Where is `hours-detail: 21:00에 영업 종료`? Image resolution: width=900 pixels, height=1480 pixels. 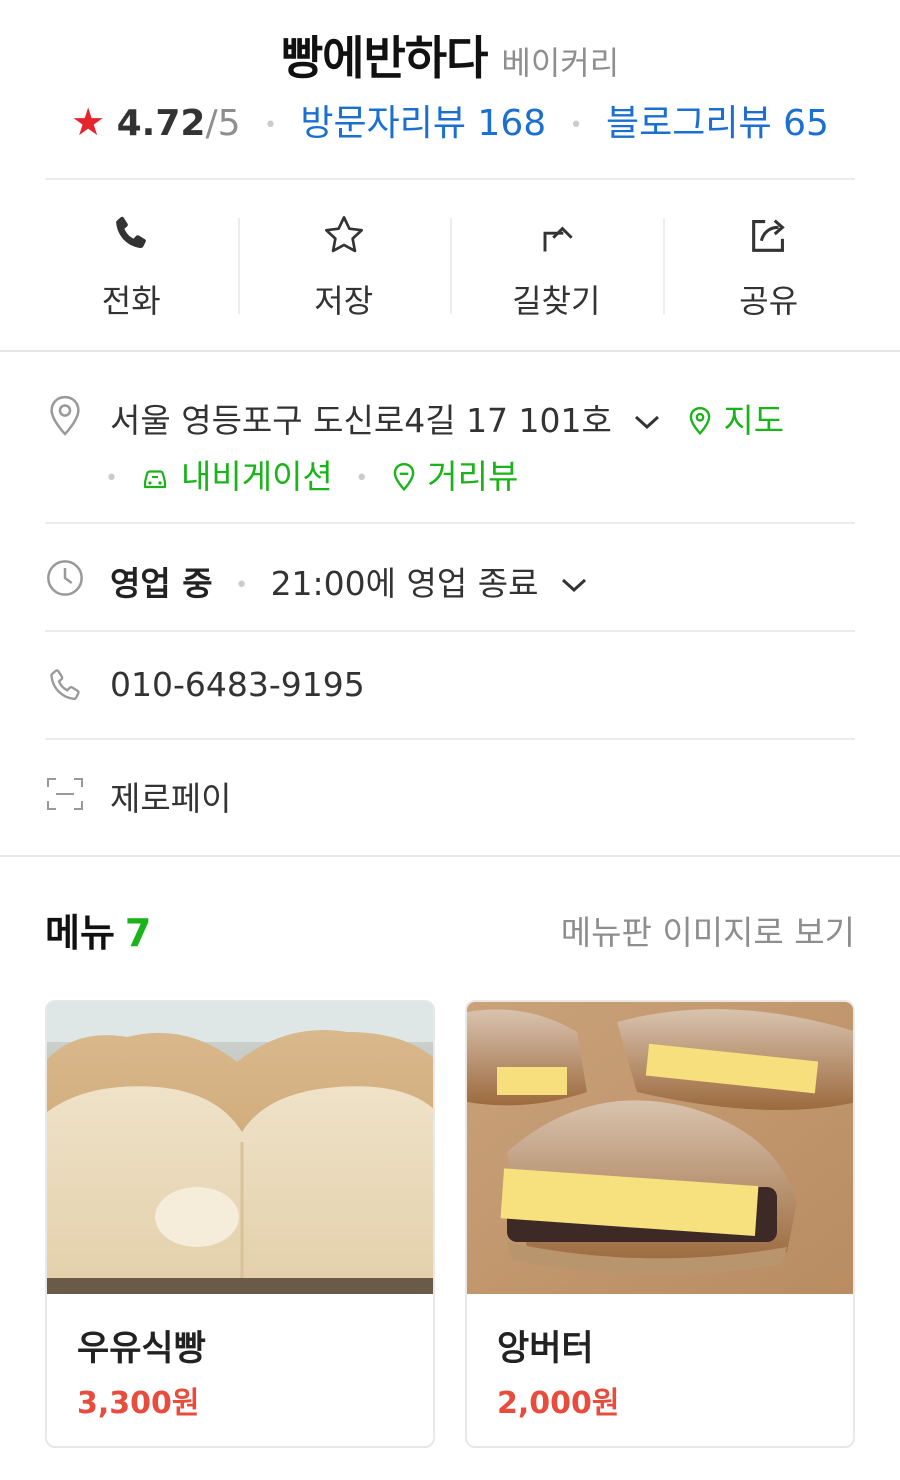 hours-detail: 21:00에 영업 종료 is located at coordinates (404, 583).